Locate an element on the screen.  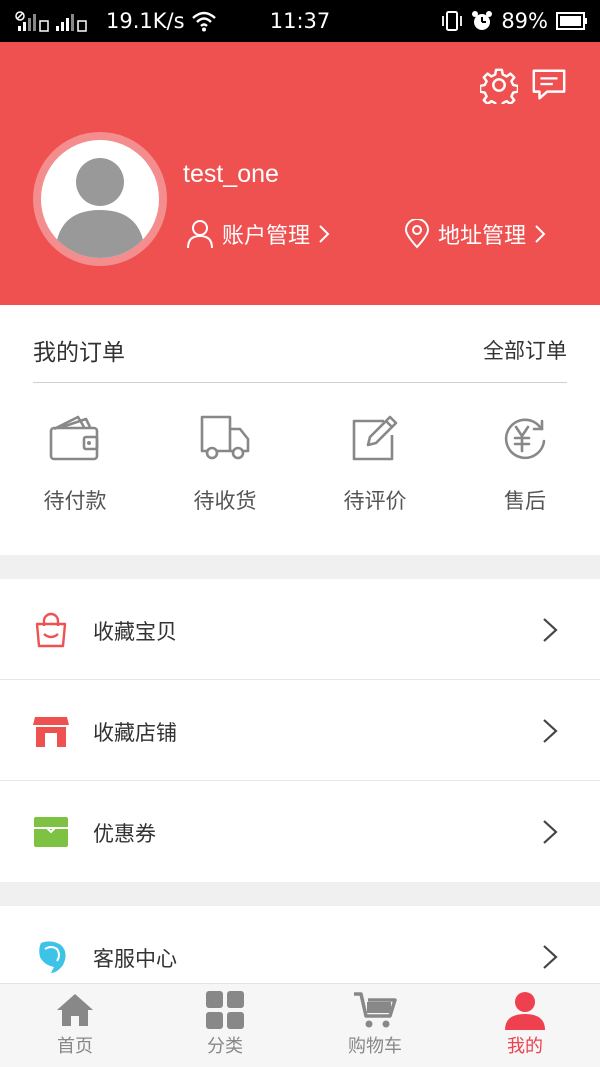
user-outline-icon is located at coordinates (200, 234).